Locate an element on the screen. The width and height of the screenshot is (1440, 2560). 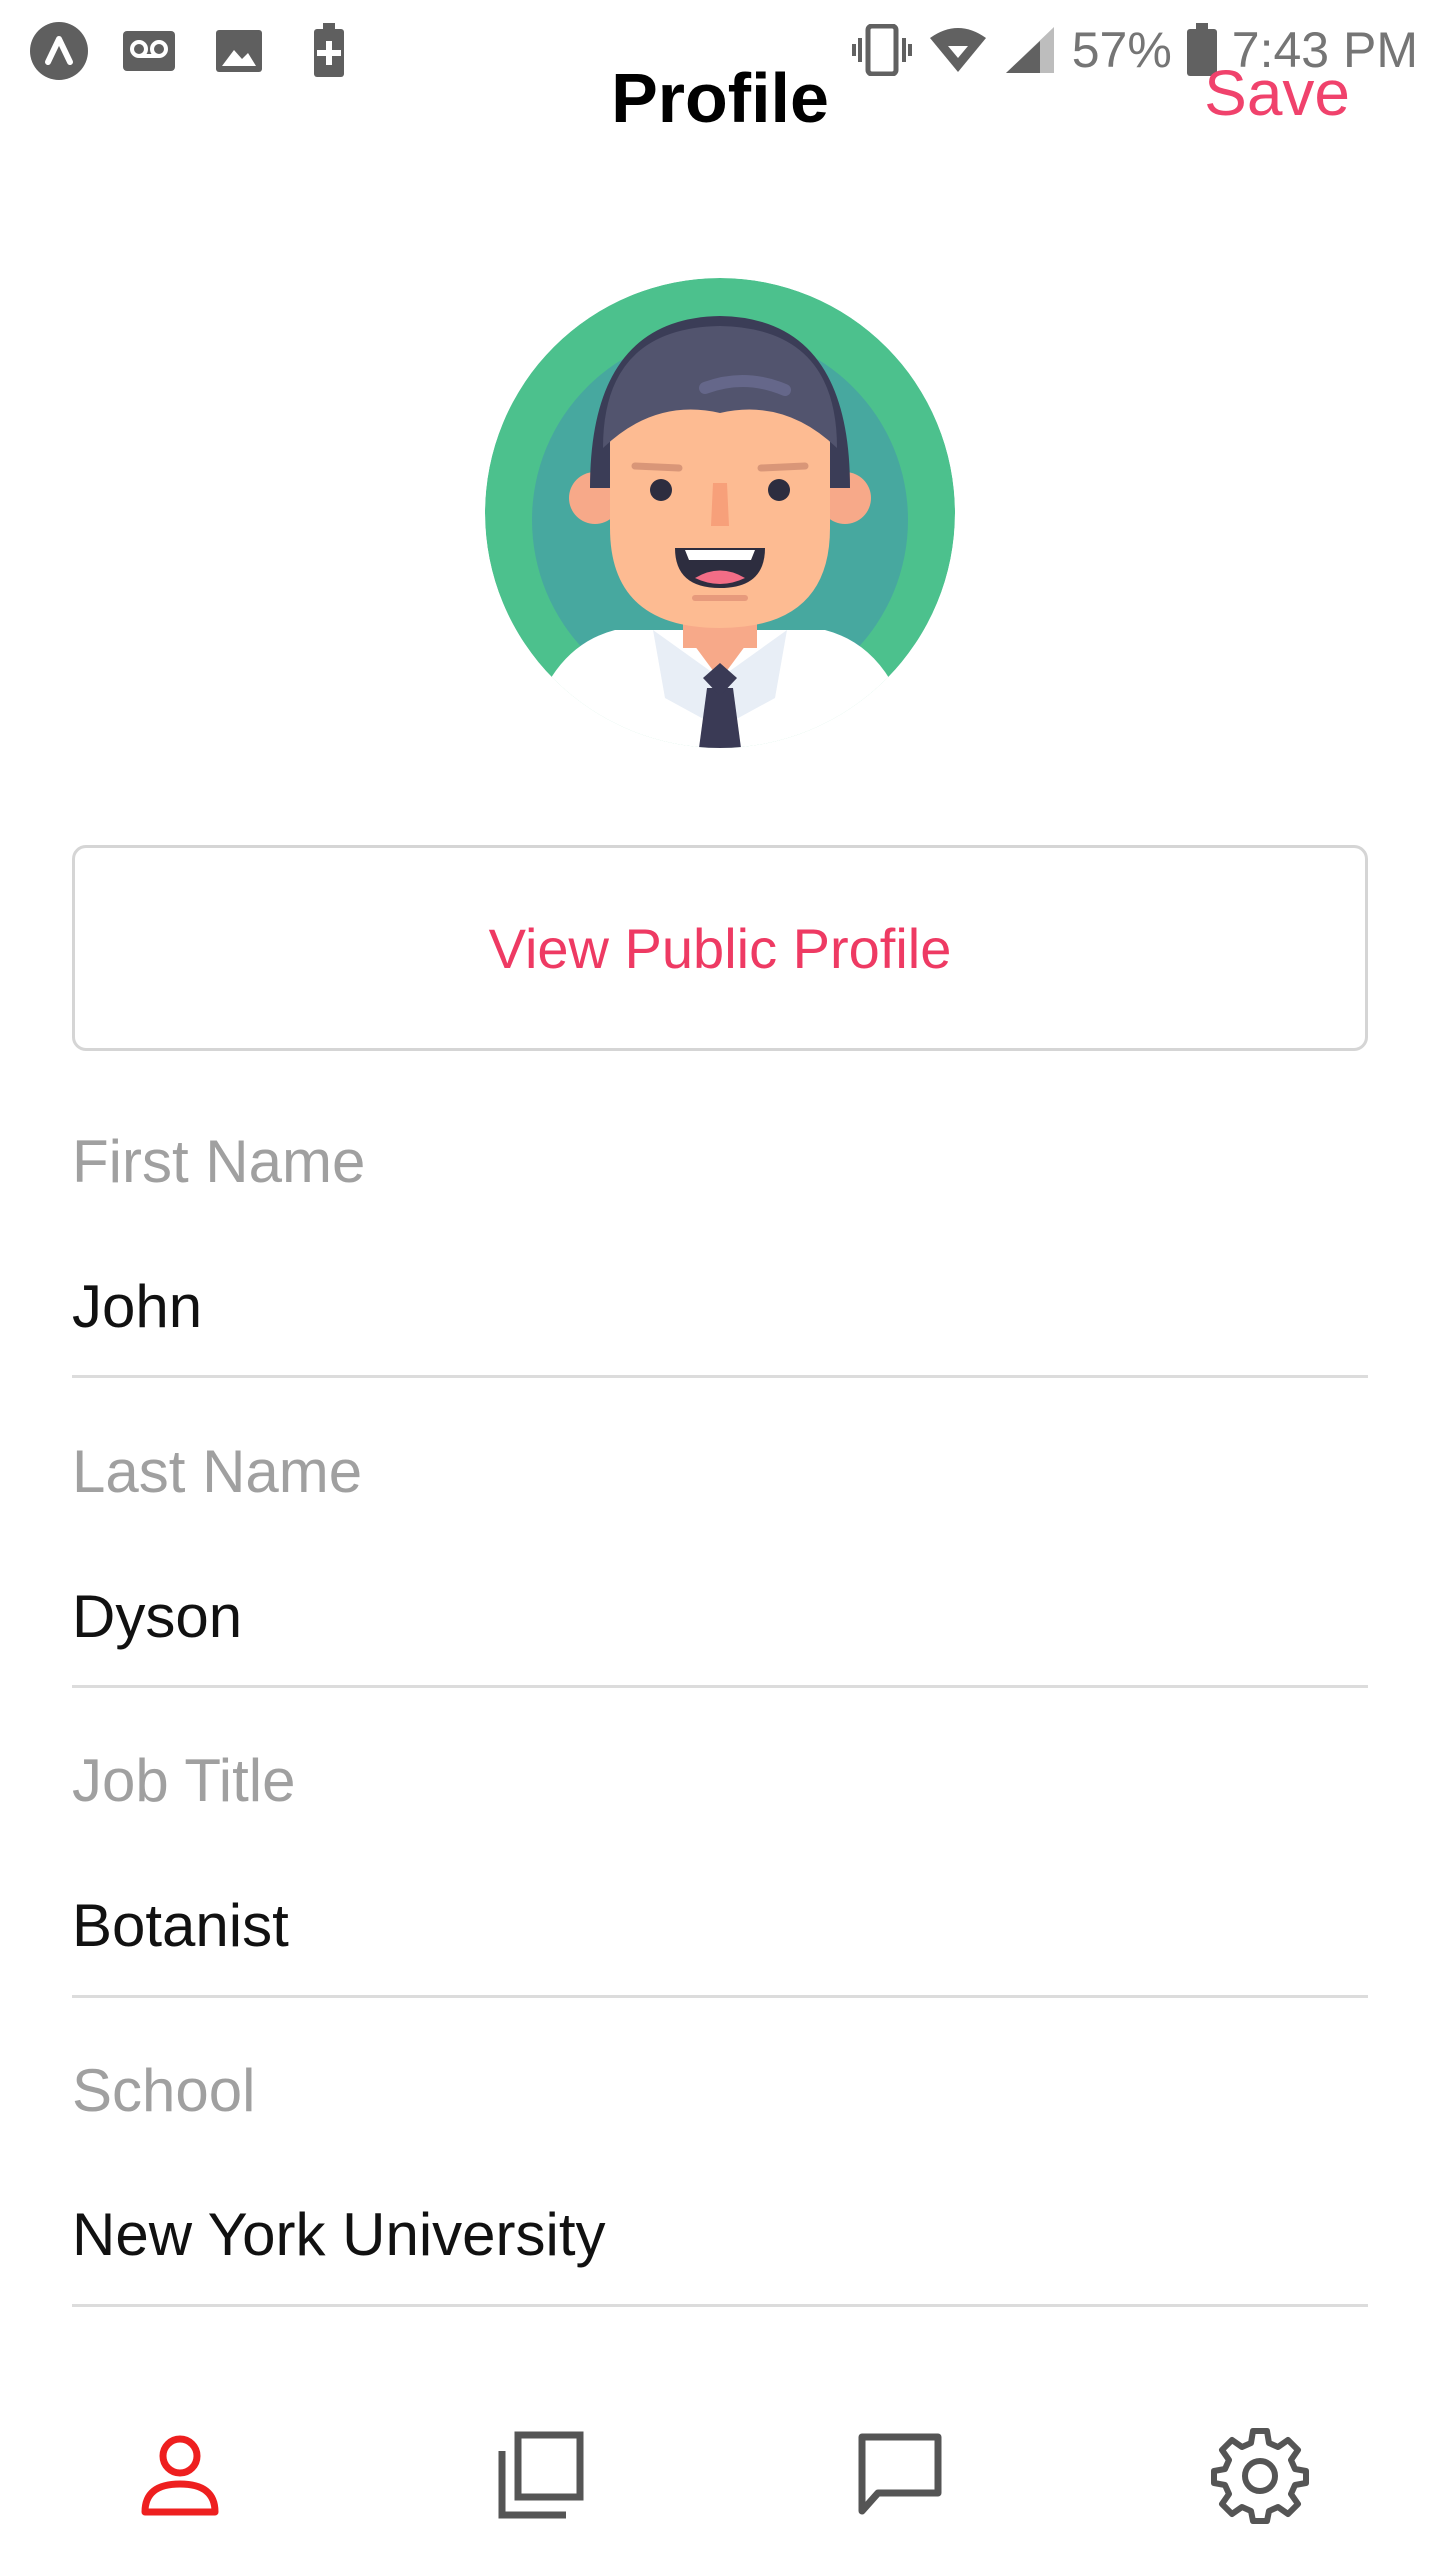
nav-item-messages is located at coordinates (900, 2475).